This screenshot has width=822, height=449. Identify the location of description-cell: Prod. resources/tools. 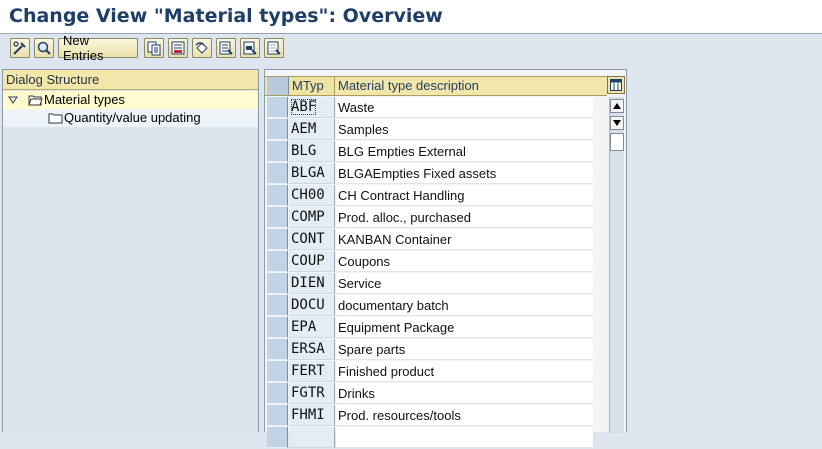
(464, 415).